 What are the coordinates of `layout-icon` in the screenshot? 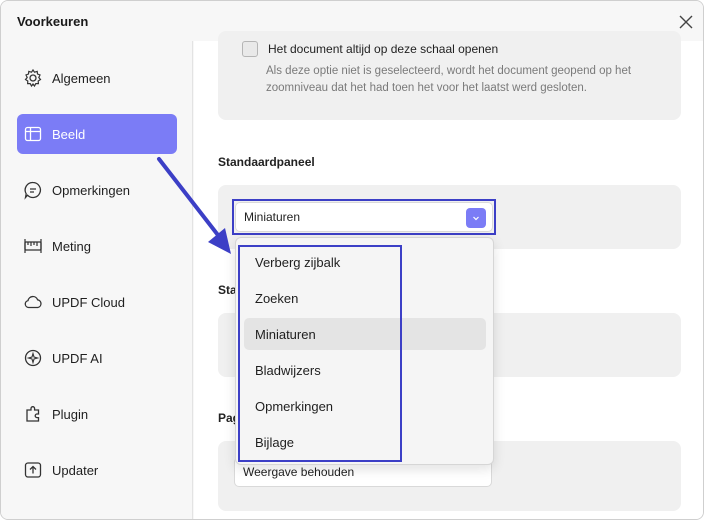 It's located at (33, 134).